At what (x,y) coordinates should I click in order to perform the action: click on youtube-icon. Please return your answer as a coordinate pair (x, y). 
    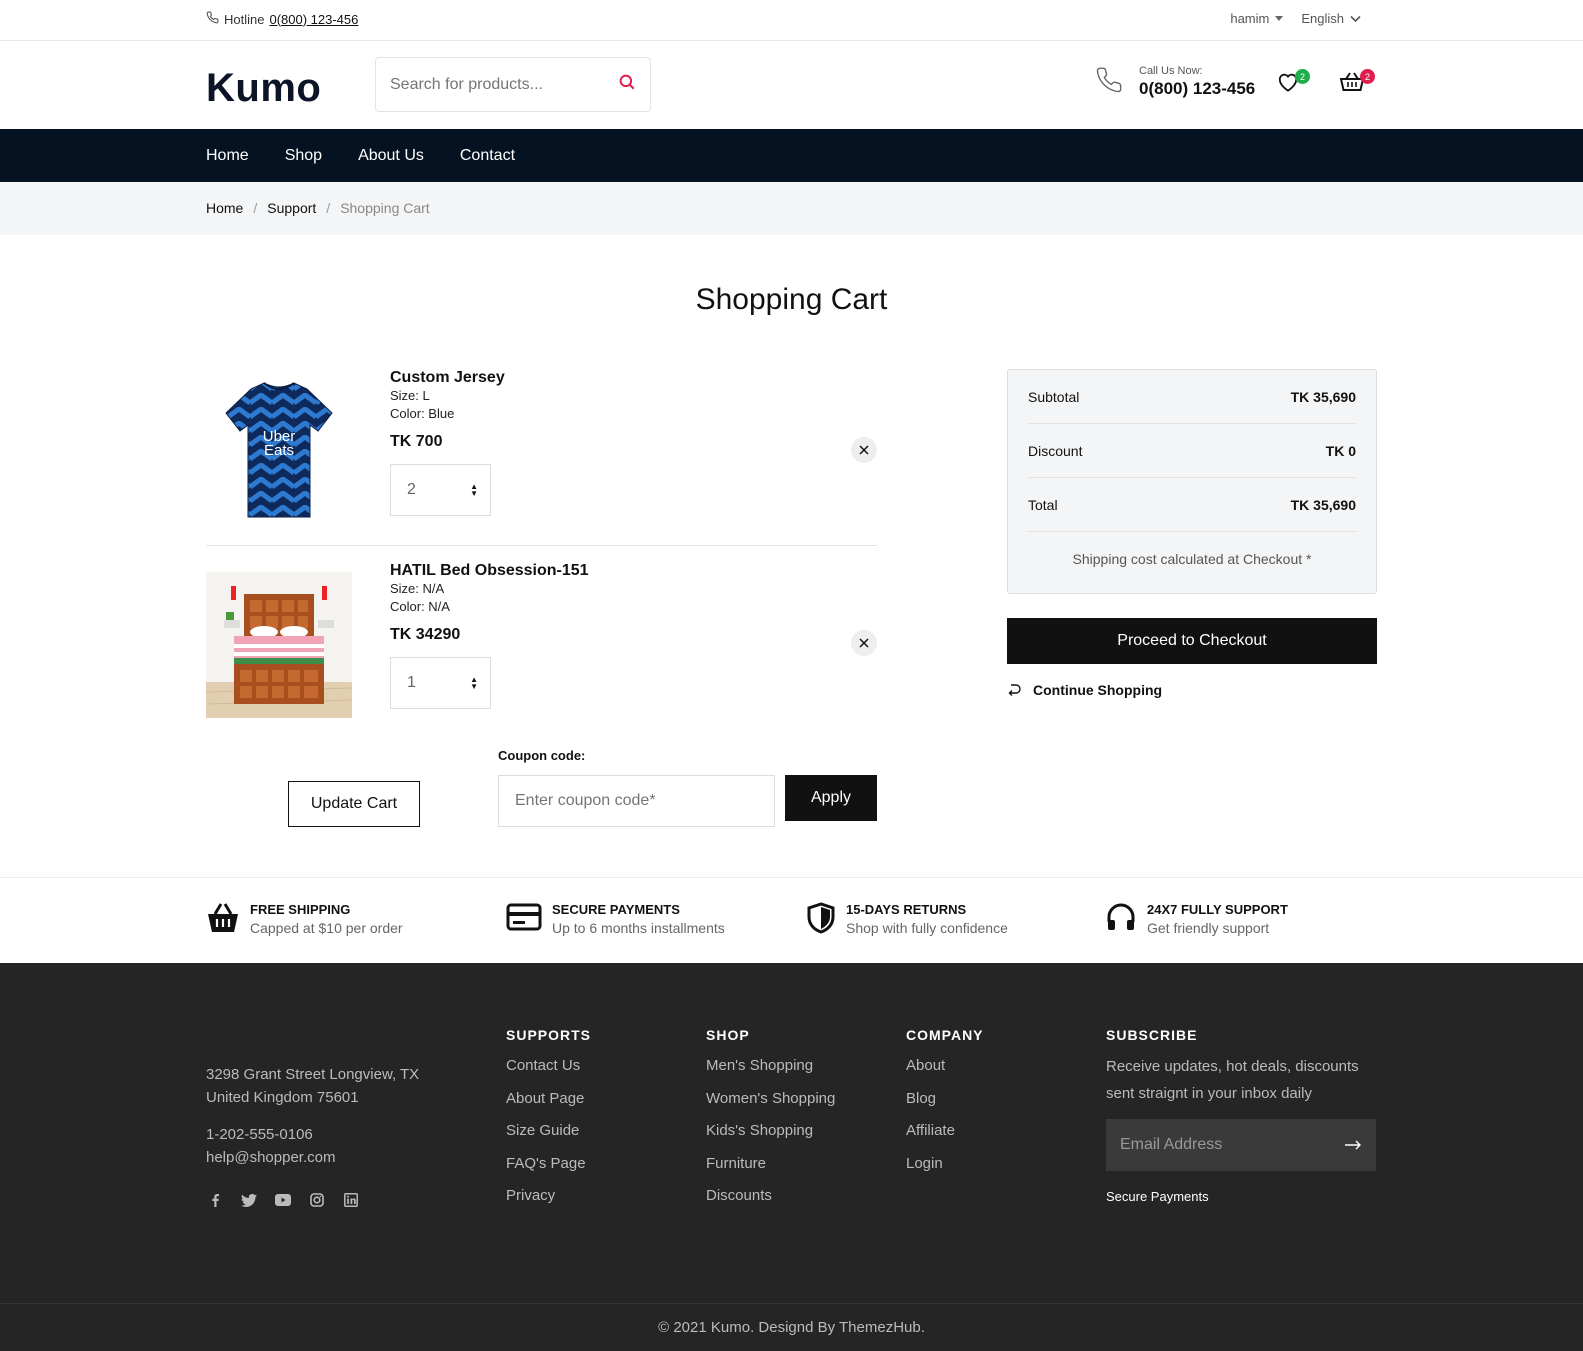
    Looking at the image, I should click on (283, 1200).